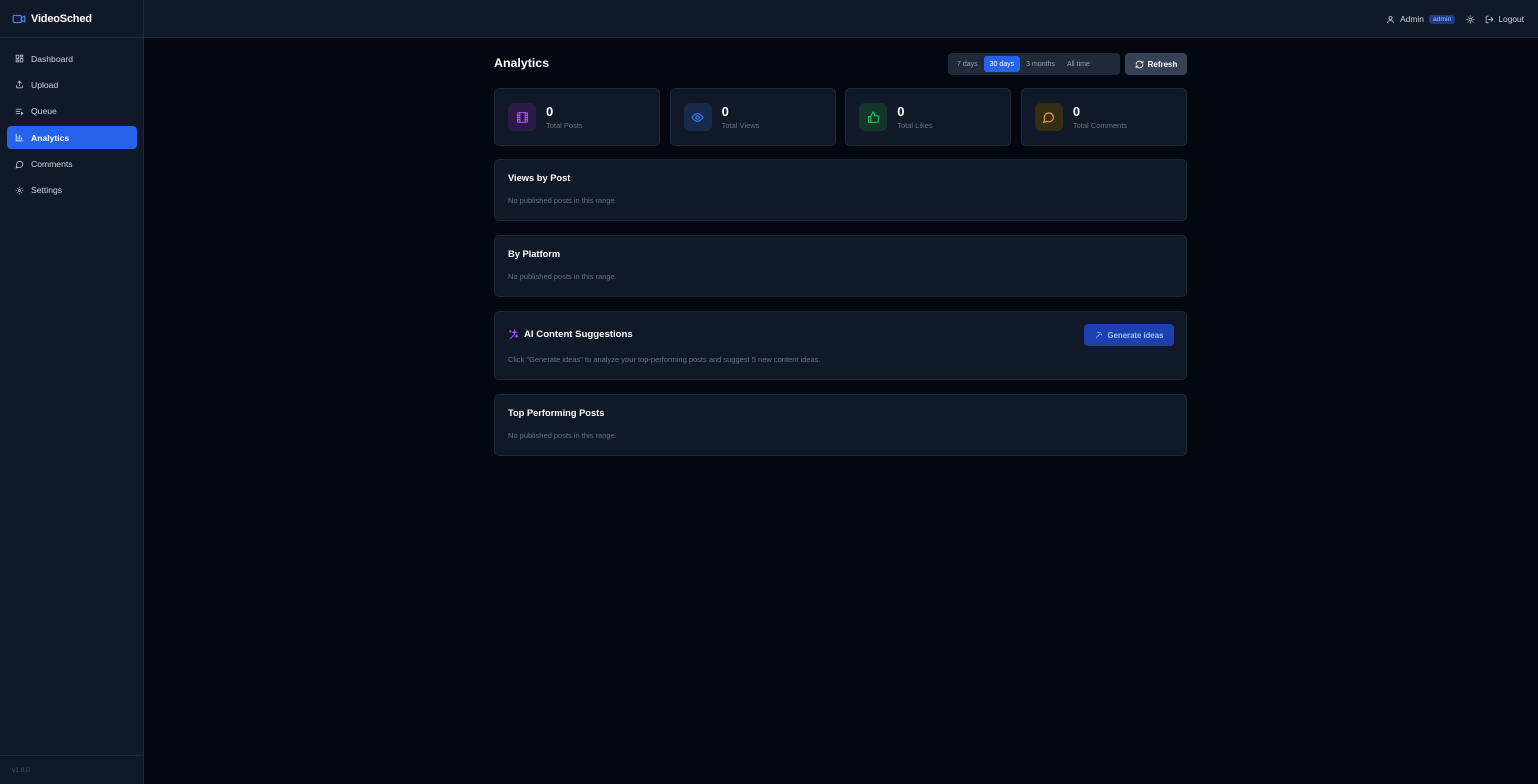 Image resolution: width=1538 pixels, height=784 pixels. Describe the element at coordinates (1100, 125) in the screenshot. I see `stat-label: Total Comments` at that location.